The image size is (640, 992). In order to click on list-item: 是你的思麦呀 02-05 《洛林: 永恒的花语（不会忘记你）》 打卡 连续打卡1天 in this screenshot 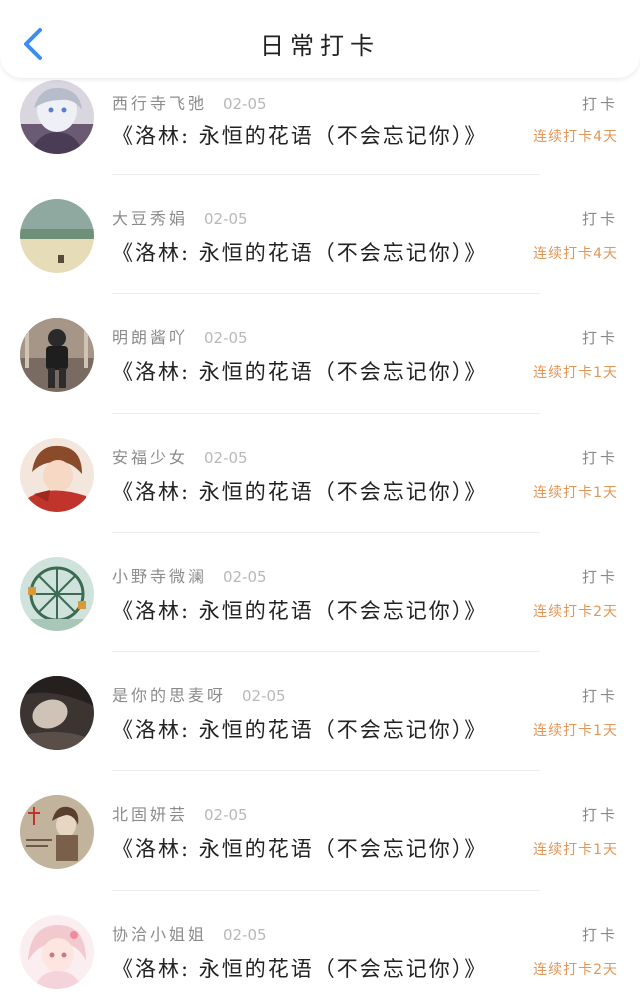, I will do `click(320, 712)`.